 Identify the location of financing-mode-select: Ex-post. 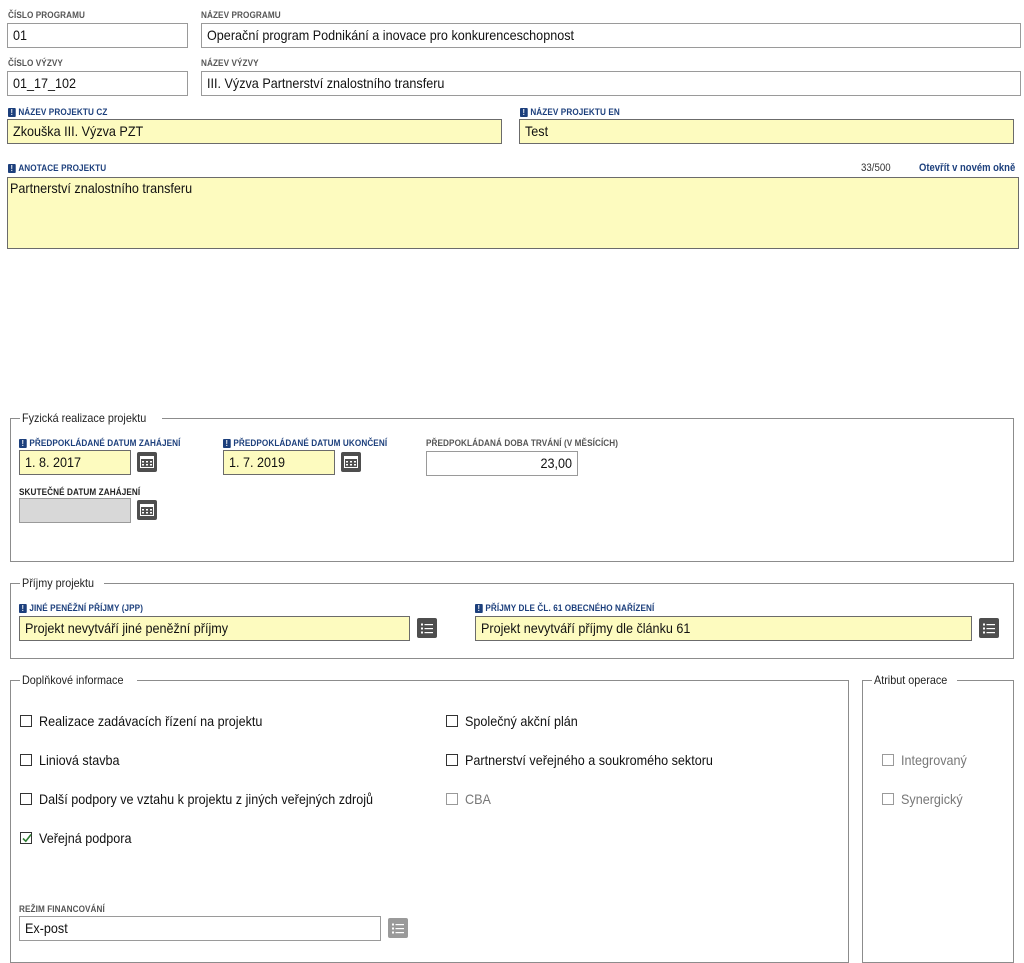
(200, 928).